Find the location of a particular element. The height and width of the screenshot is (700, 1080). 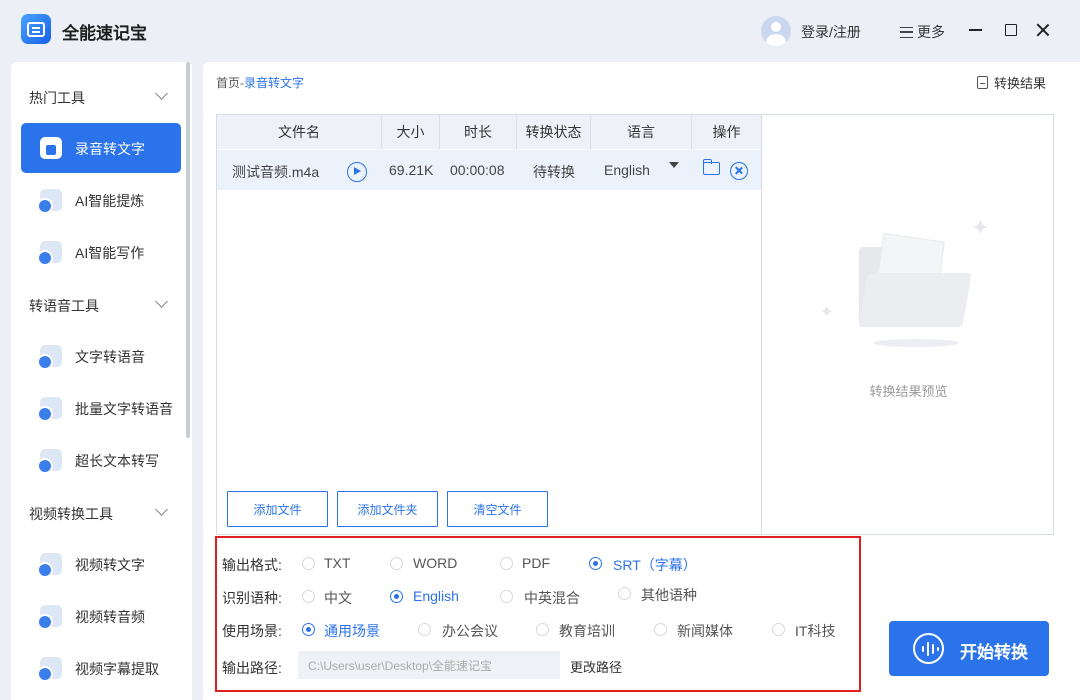

scene-option-media: 新闻媒体 is located at coordinates (705, 631).